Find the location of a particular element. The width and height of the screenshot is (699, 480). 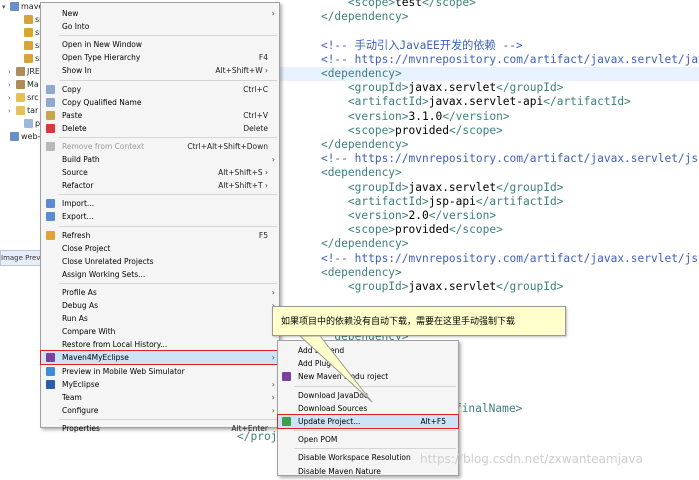

watermark: https://blog.csdn.net/zxwanteamjava is located at coordinates (531, 459).